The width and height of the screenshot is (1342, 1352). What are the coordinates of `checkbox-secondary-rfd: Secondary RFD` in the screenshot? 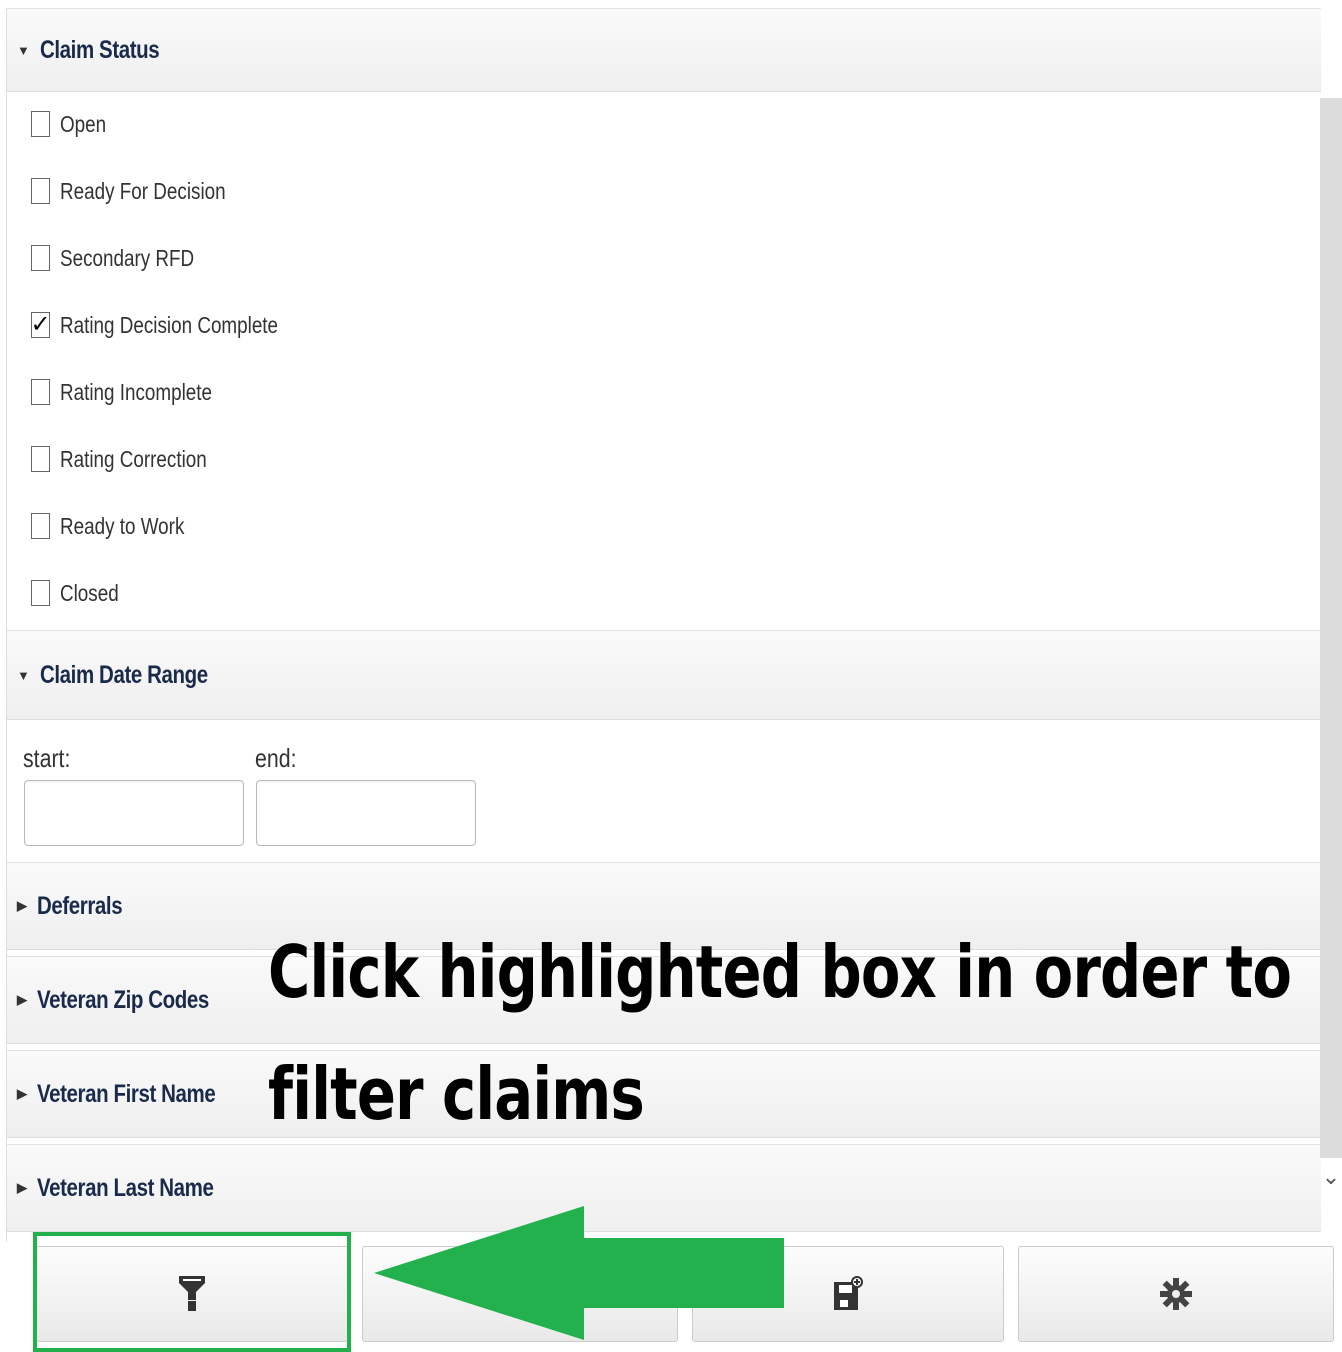 It's located at (127, 258).